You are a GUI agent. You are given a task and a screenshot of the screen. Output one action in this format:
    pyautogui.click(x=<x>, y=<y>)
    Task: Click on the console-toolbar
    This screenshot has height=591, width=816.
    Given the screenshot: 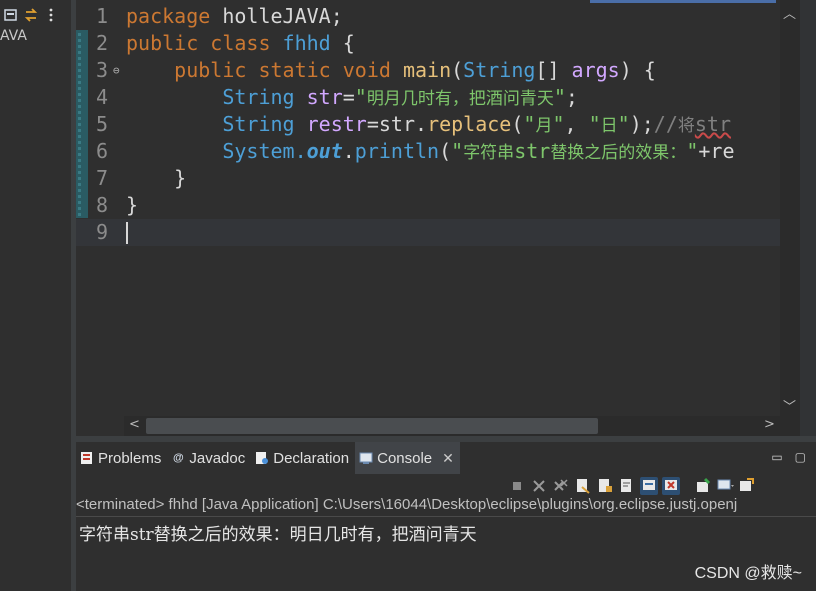 What is the action you would take?
    pyautogui.click(x=632, y=486)
    